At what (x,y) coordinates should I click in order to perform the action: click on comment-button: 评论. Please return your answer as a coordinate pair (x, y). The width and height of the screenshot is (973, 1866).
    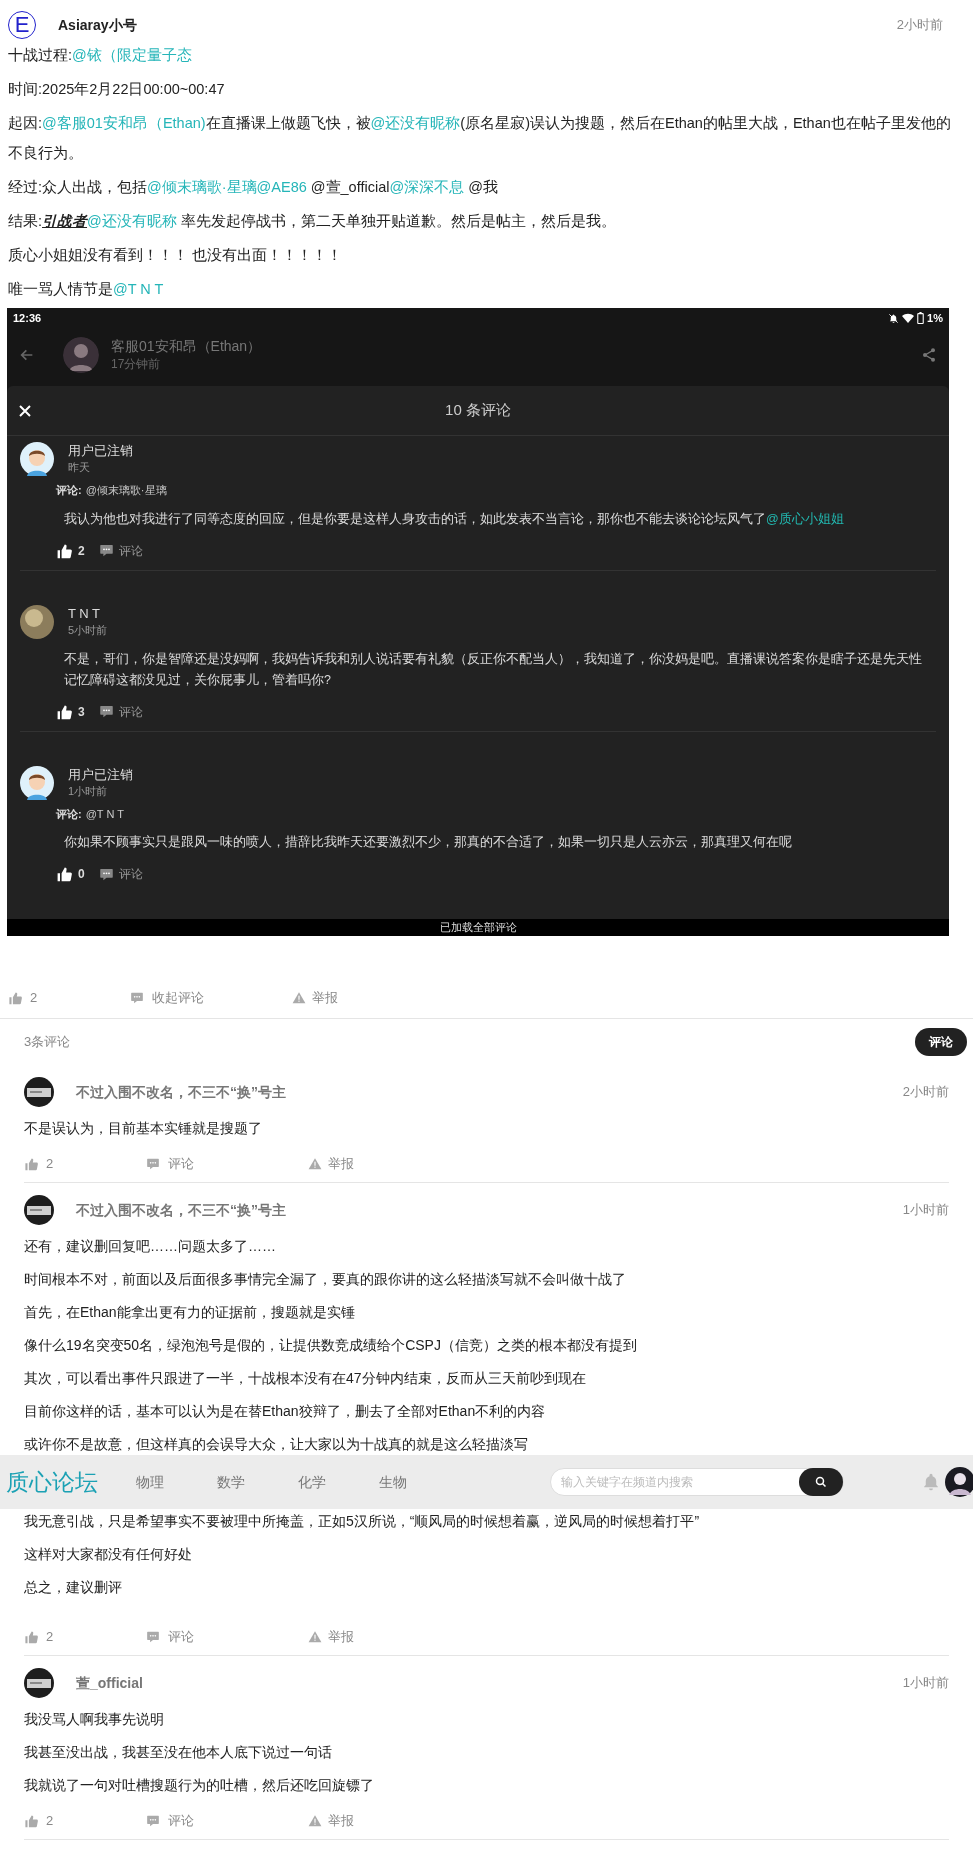
    Looking at the image, I should click on (941, 1042).